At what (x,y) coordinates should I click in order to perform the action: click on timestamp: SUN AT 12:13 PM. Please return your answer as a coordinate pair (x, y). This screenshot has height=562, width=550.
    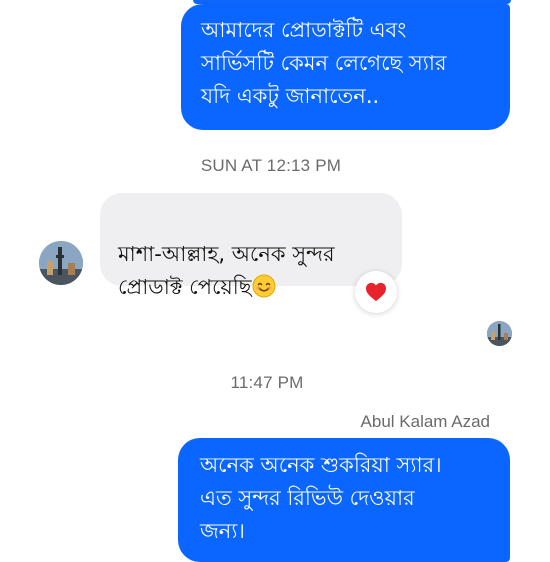
    Looking at the image, I should click on (271, 165).